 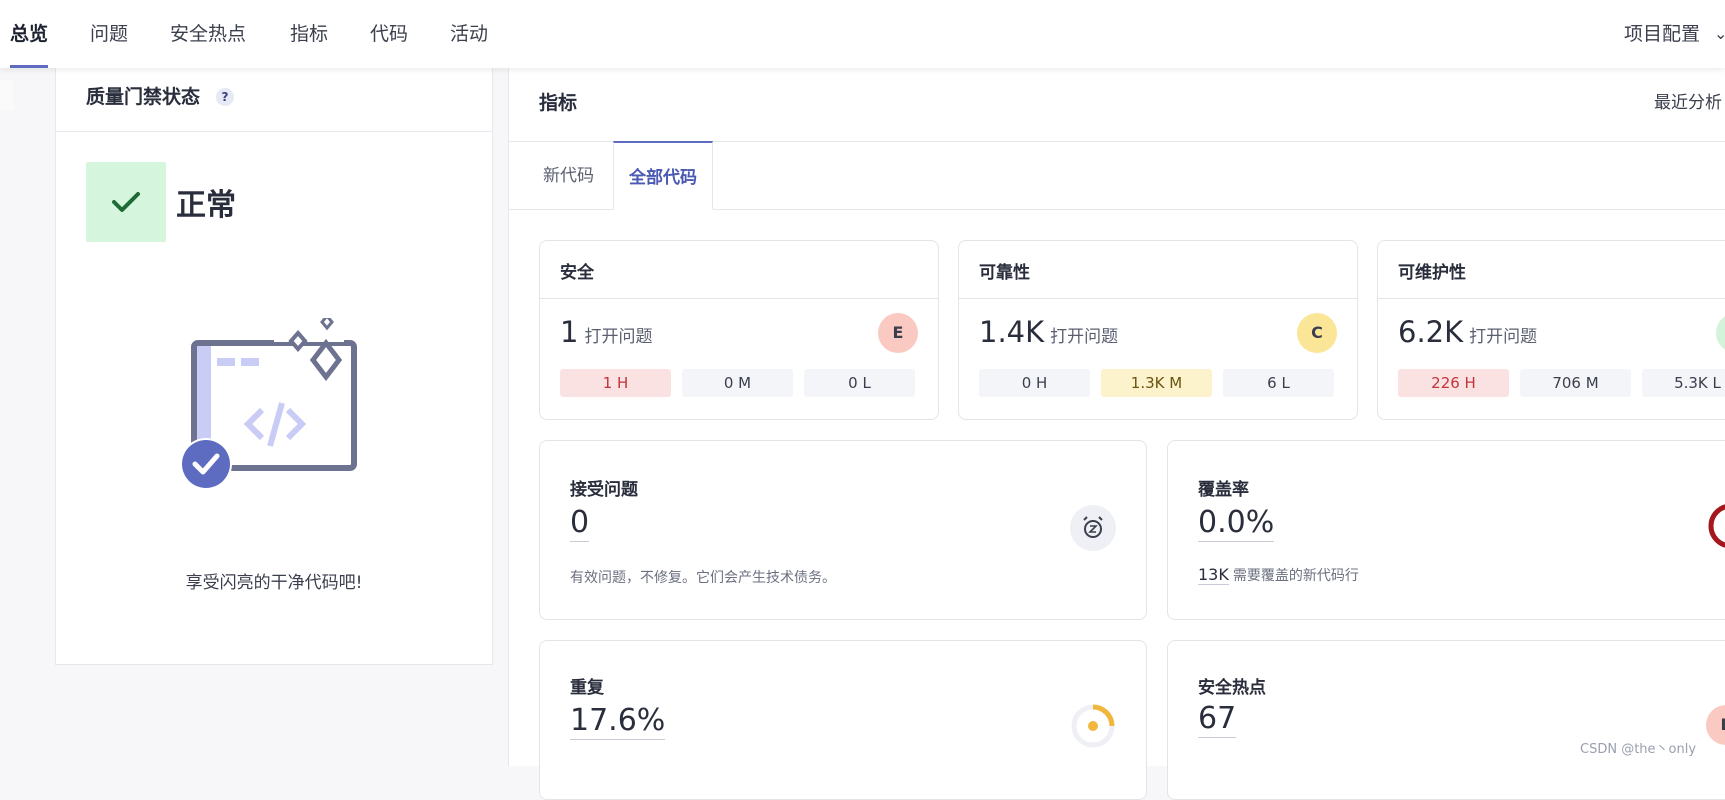 I want to click on clean-code-illustration, so click(x=268, y=404).